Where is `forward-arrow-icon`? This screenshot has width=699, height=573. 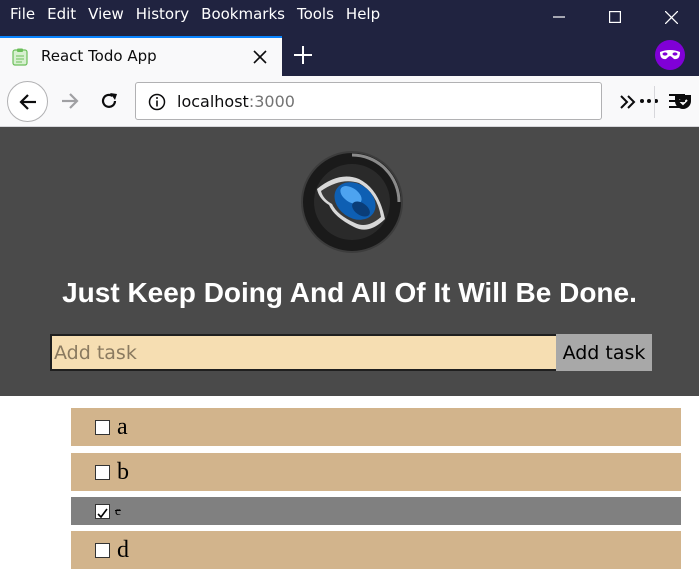 forward-arrow-icon is located at coordinates (70, 101).